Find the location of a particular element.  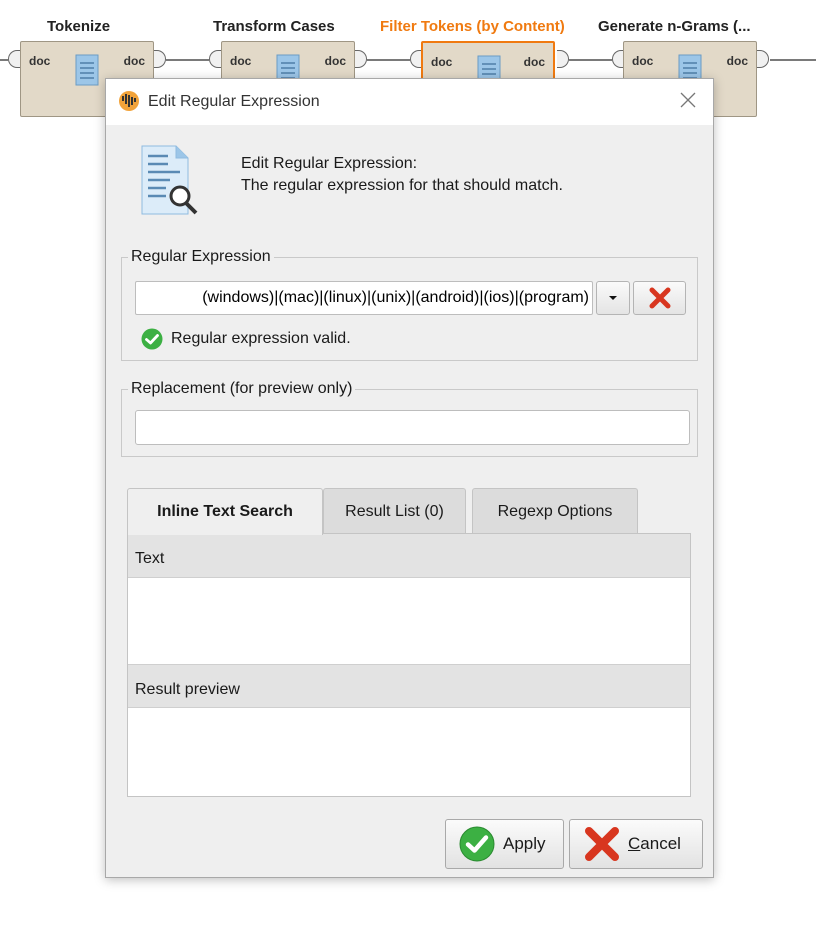

clear-regex-button is located at coordinates (659, 298).